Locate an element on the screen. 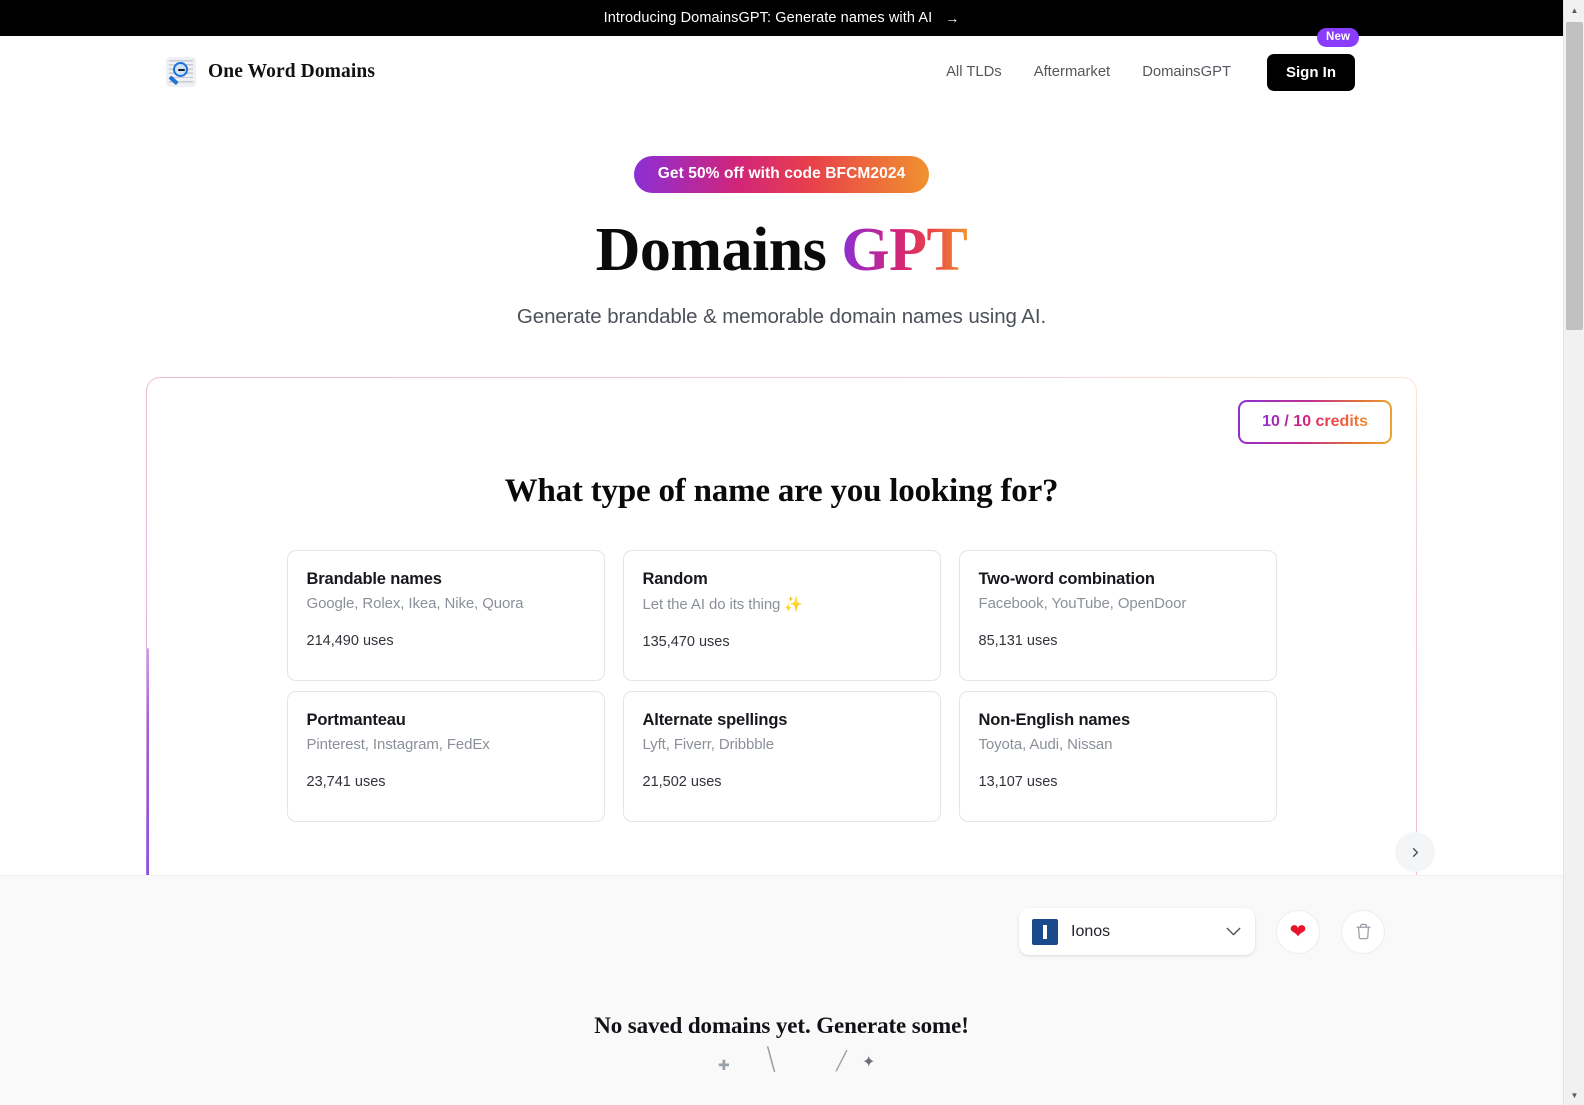 This screenshot has width=1584, height=1105. line-icon: ╲ is located at coordinates (771, 1060).